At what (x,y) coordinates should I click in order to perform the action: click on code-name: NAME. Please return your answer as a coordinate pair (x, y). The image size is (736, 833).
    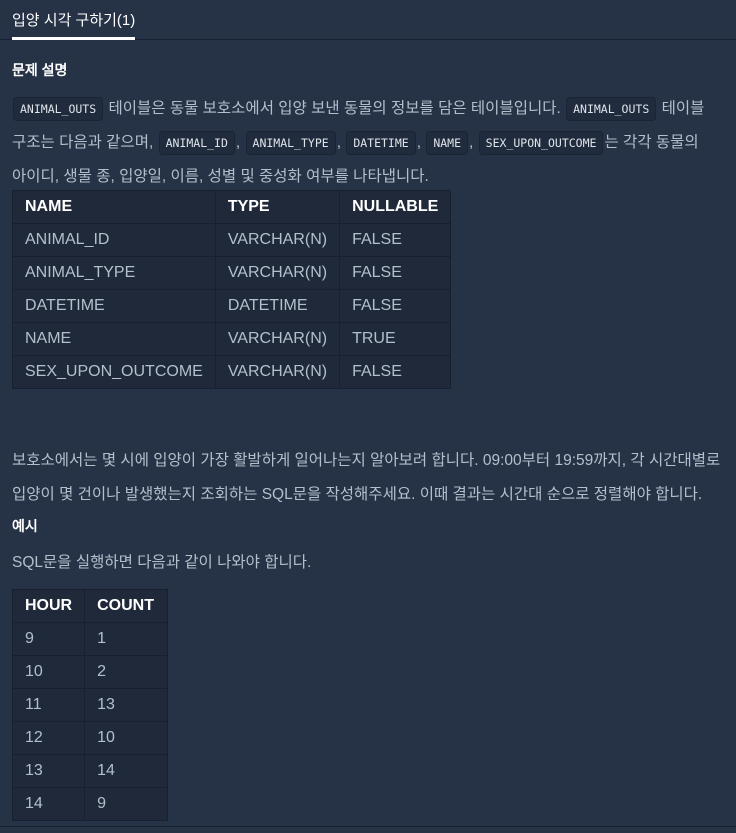
    Looking at the image, I should click on (447, 143).